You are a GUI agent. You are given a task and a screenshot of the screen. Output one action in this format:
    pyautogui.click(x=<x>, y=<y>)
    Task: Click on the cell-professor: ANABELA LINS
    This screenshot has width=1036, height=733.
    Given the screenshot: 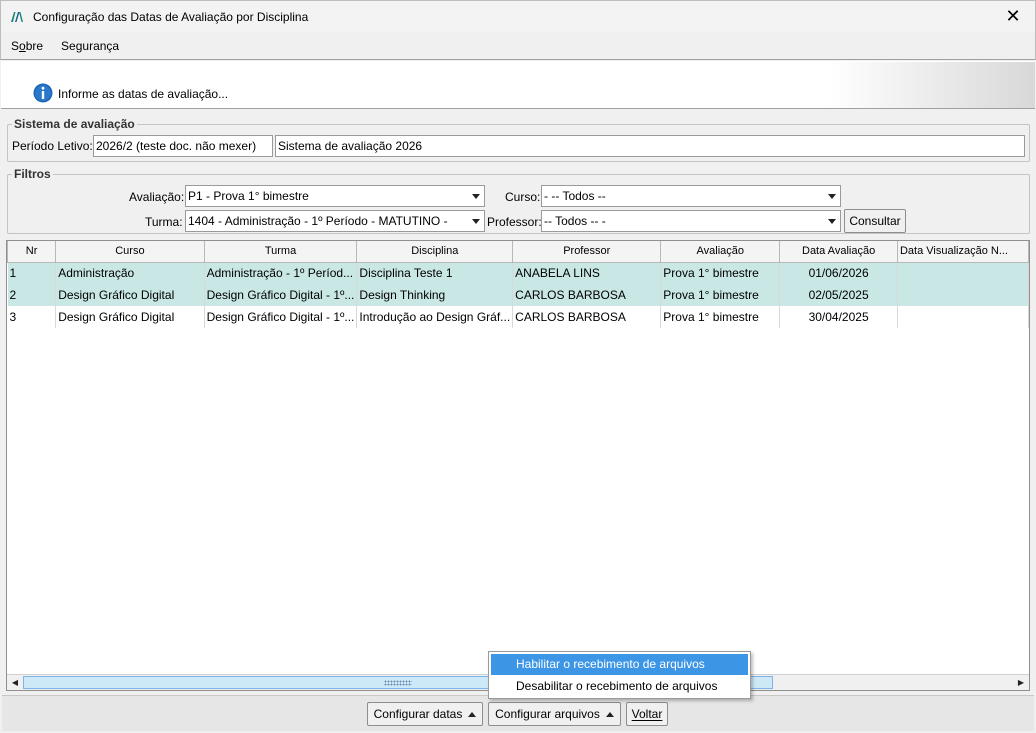 What is the action you would take?
    pyautogui.click(x=587, y=273)
    